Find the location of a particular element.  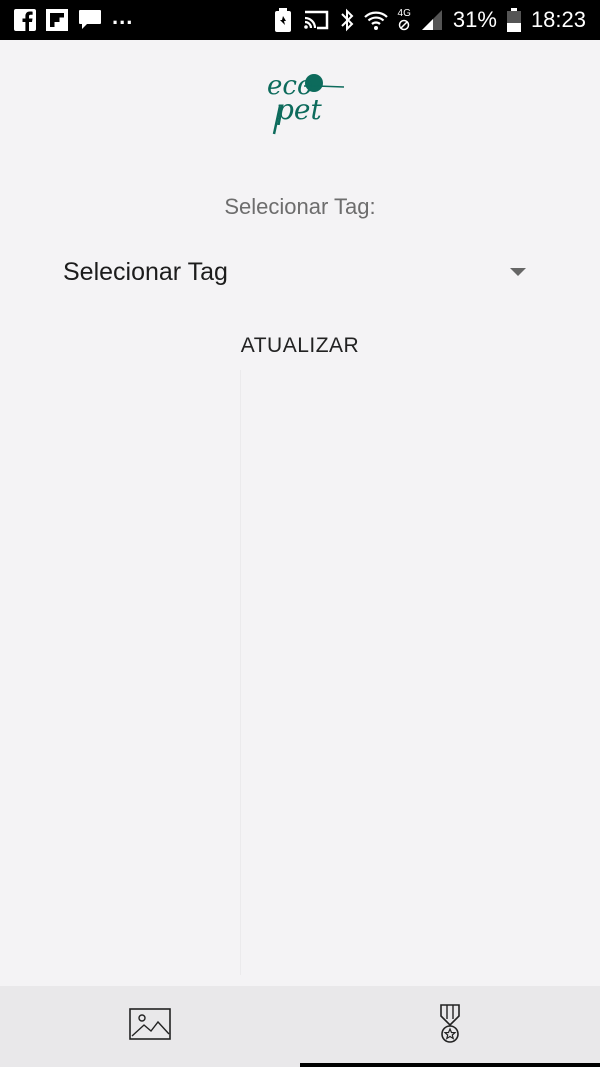

status-right: 4G 31% 18:23 is located at coordinates (430, 20).